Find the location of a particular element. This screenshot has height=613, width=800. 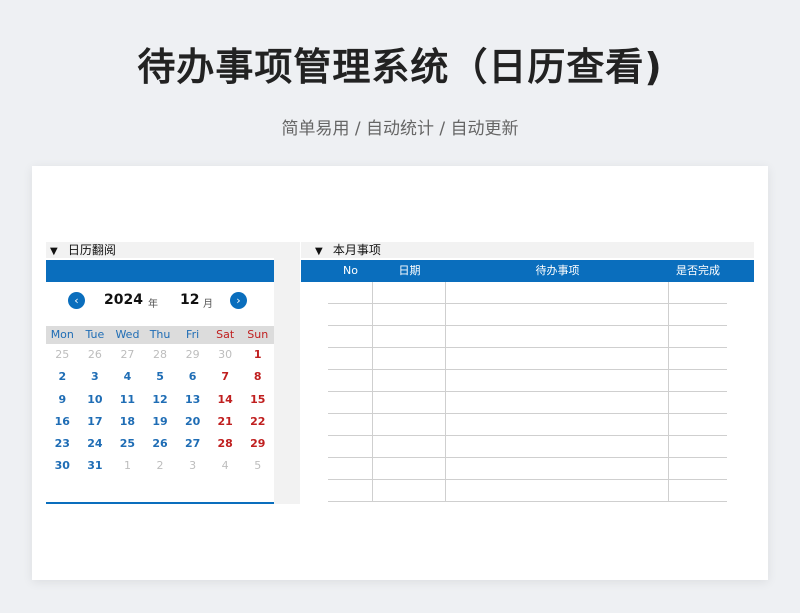

calendar-day: 17 is located at coordinates (95, 422).